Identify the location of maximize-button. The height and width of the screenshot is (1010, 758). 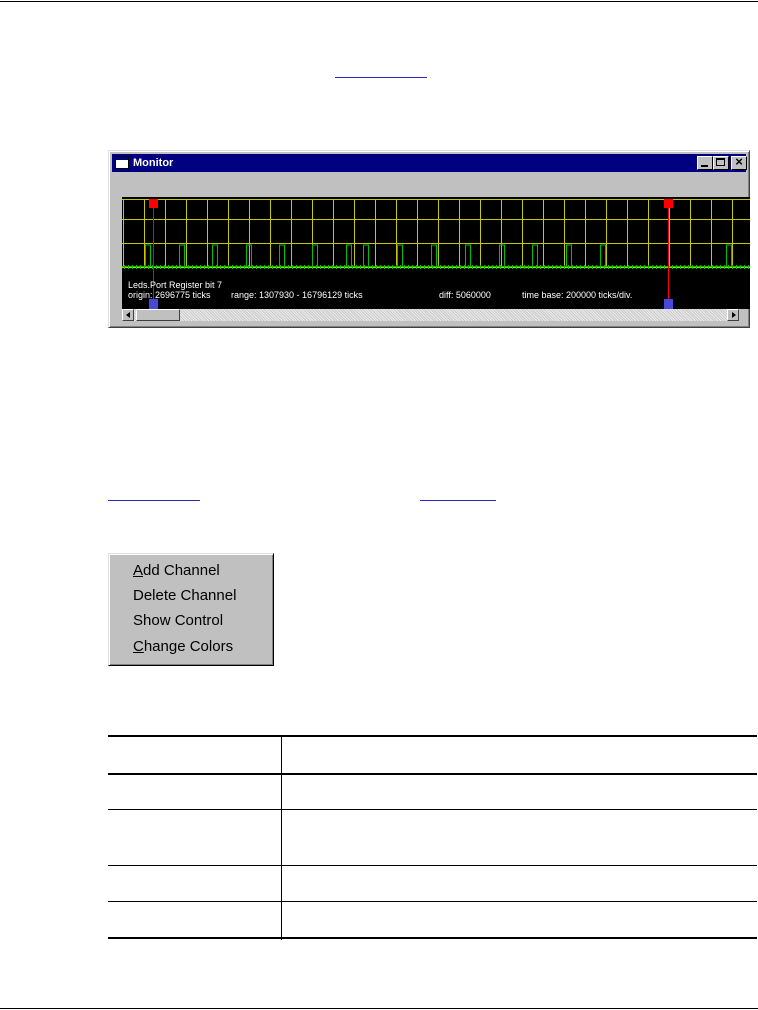
(721, 163).